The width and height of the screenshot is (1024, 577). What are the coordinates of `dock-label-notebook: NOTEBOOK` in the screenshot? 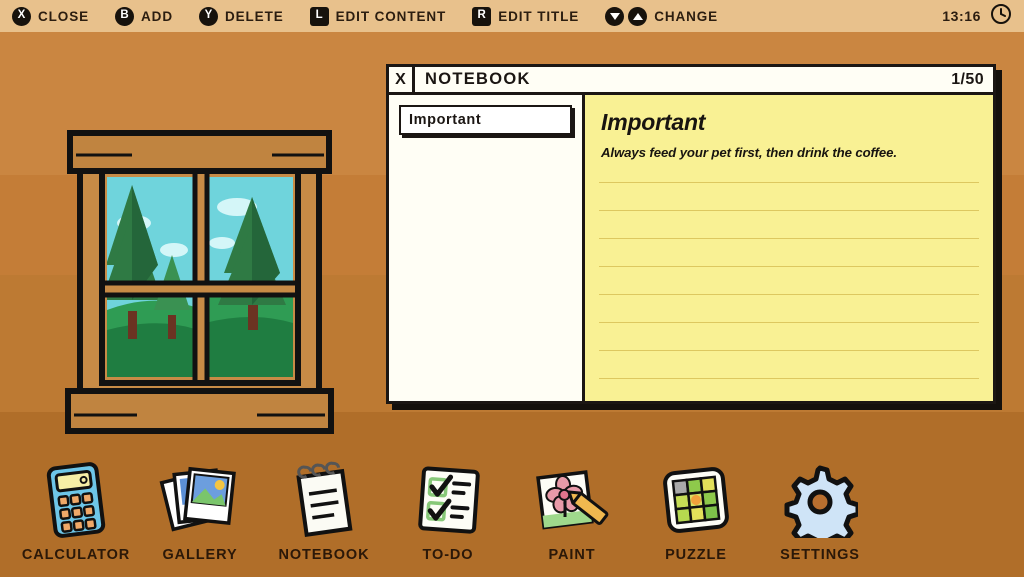 It's located at (324, 555).